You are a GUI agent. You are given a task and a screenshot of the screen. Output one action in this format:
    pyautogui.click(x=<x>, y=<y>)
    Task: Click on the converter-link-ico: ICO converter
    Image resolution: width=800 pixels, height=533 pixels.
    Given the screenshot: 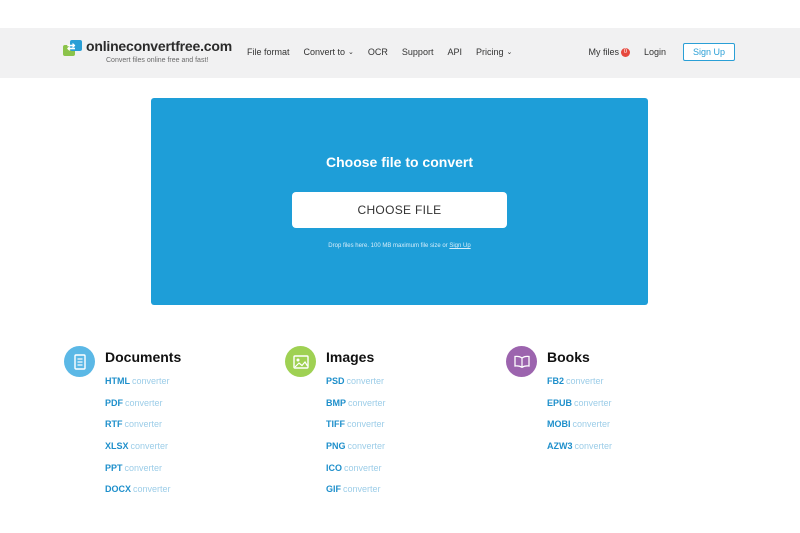 What is the action you would take?
    pyautogui.click(x=356, y=469)
    